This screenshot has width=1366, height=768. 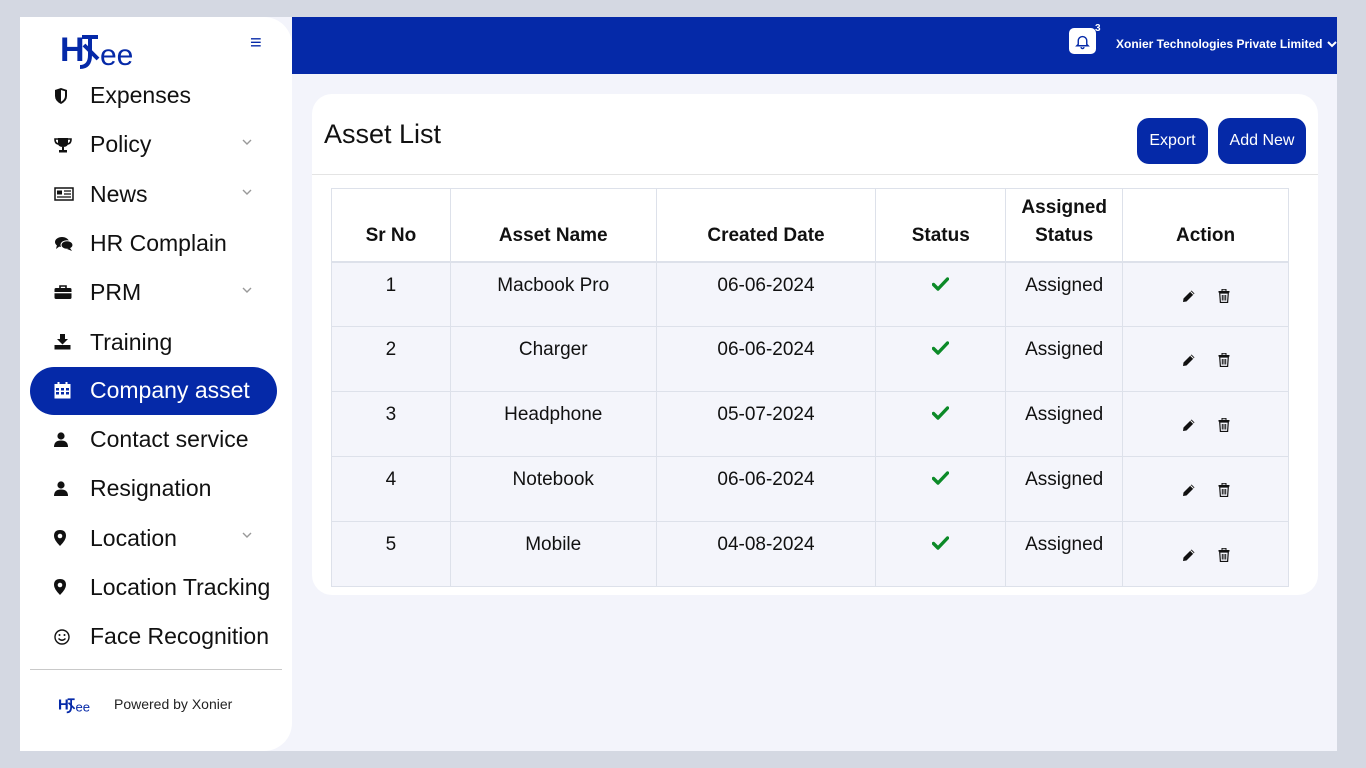 I want to click on sidebar-item-expenses: Expenses, so click(x=156, y=95).